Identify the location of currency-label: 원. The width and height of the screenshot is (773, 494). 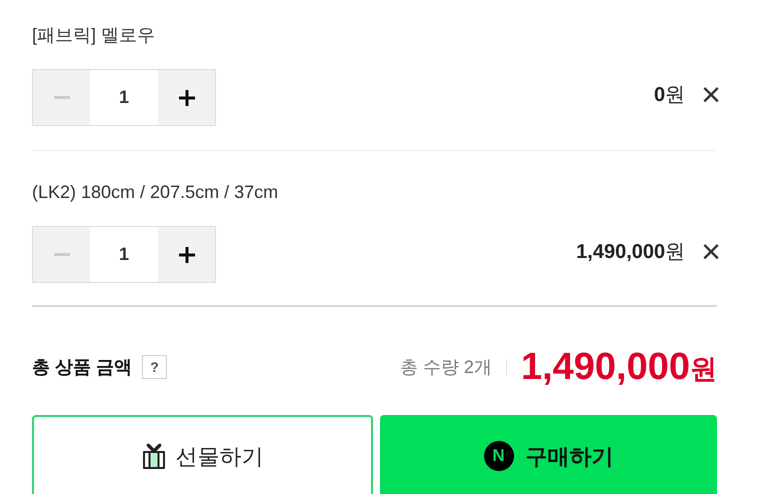
(703, 369).